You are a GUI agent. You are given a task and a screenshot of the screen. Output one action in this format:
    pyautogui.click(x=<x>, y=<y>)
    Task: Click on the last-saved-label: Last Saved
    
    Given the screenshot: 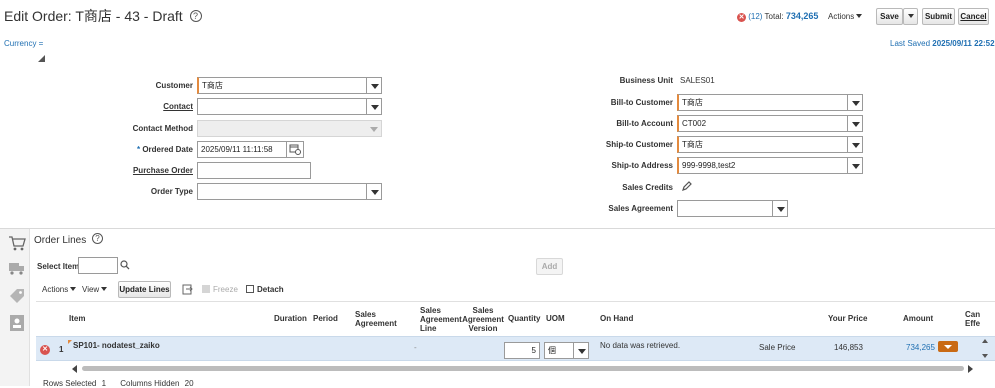 What is the action you would take?
    pyautogui.click(x=910, y=43)
    